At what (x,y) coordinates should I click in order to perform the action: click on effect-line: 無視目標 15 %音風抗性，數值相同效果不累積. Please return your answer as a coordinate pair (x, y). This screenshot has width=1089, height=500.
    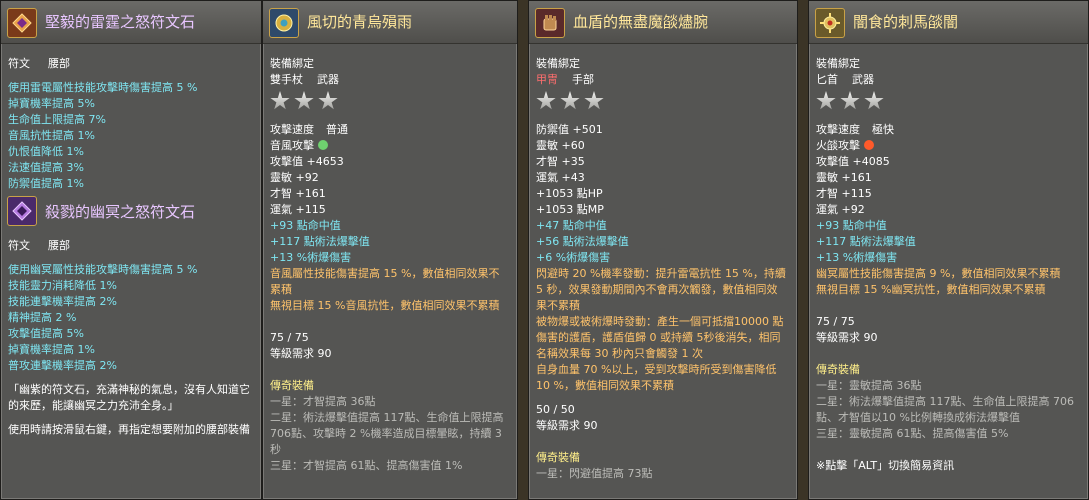
    Looking at the image, I should click on (385, 305).